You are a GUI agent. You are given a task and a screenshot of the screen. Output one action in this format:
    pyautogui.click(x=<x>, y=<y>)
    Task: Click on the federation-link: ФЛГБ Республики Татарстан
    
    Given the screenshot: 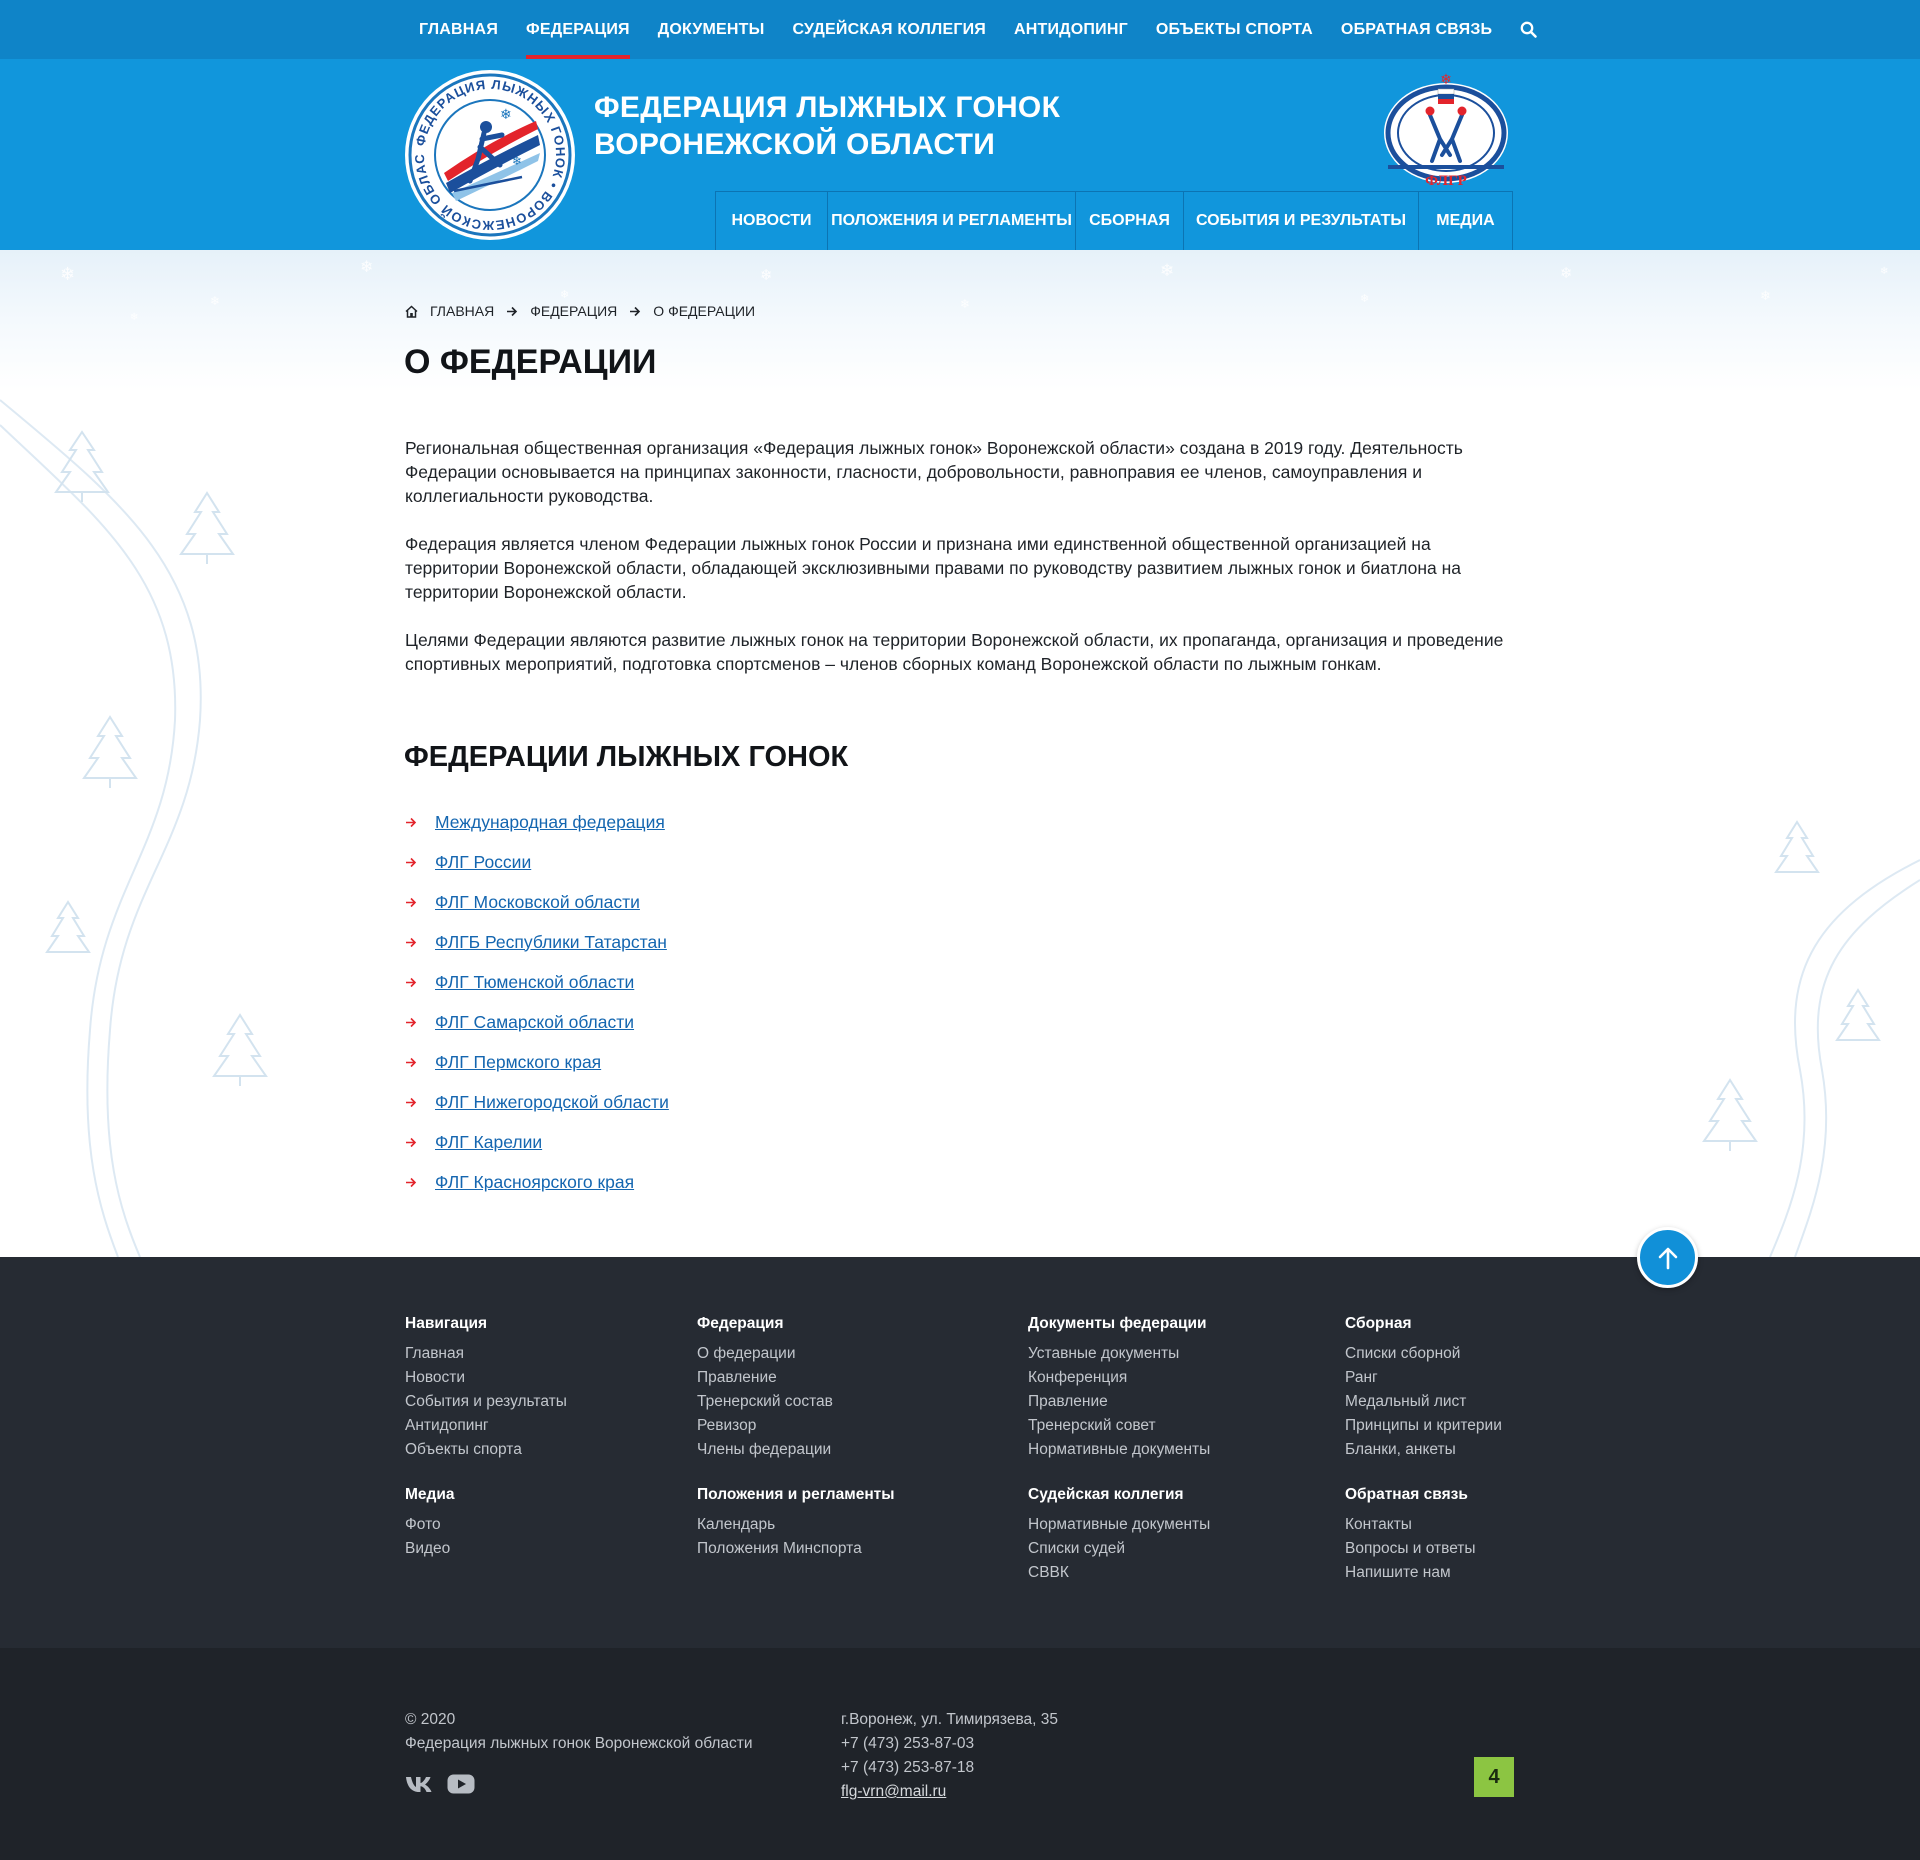 What is the action you would take?
    pyautogui.click(x=551, y=942)
    